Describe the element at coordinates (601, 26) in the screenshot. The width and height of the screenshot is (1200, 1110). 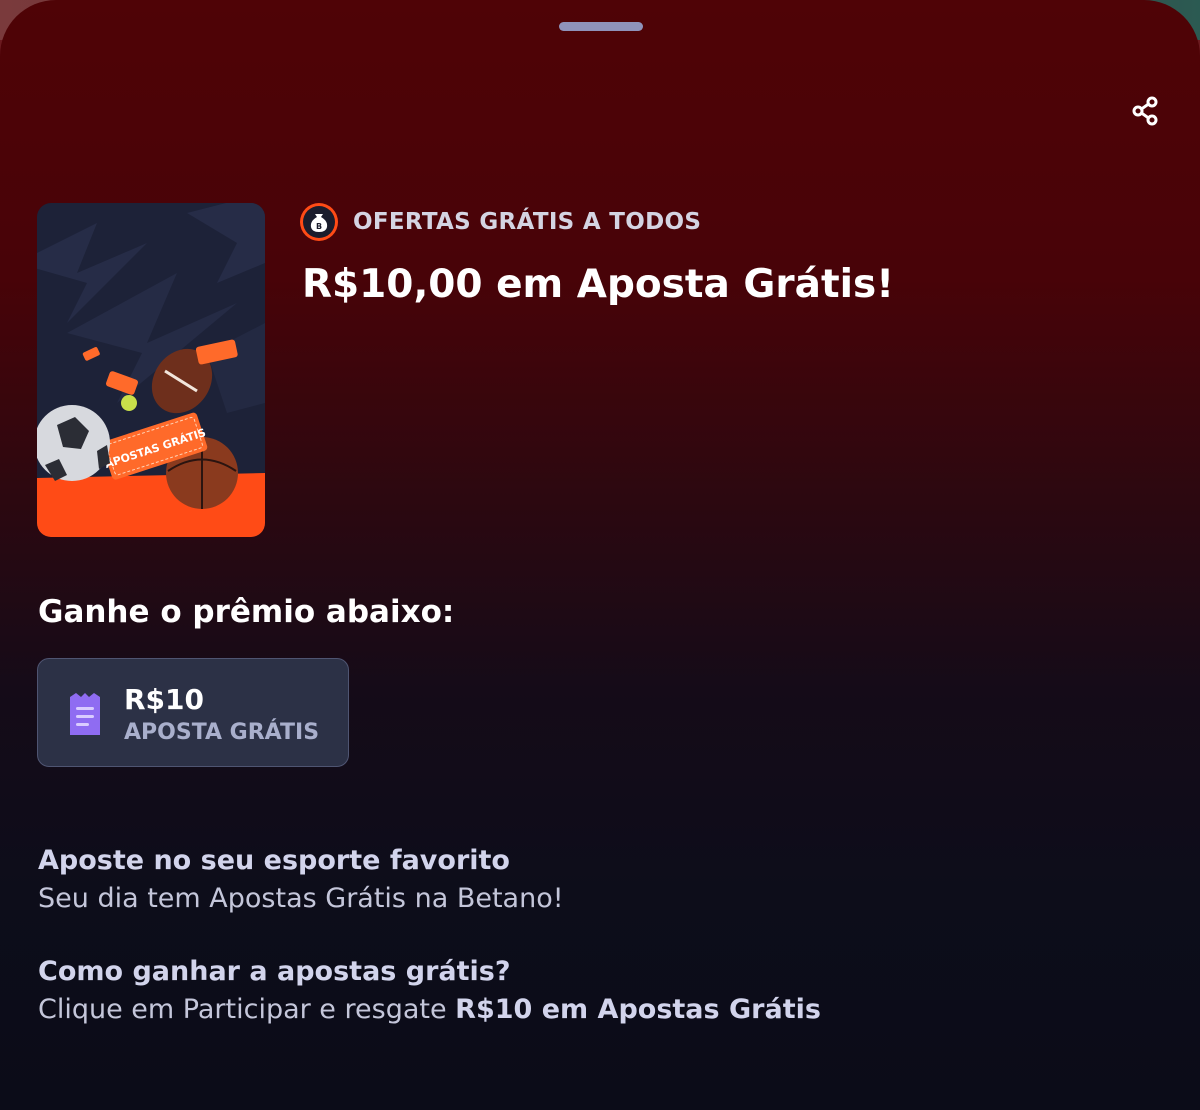
I see `sheet-drag-handle` at that location.